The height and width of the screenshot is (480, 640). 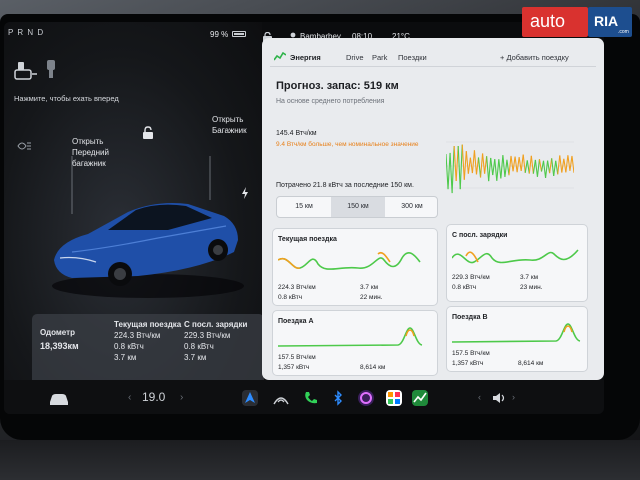 What do you see at coordinates (148, 133) in the screenshot?
I see `lock-icon` at bounding box center [148, 133].